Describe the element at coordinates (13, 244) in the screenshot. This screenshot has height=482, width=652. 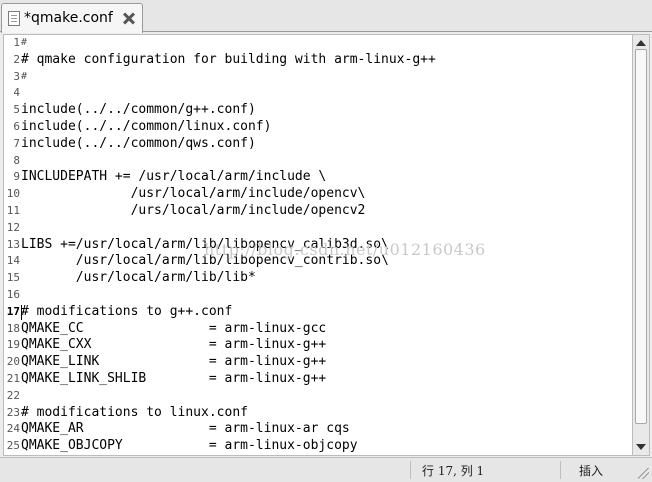
I see `line-number: 13` at that location.